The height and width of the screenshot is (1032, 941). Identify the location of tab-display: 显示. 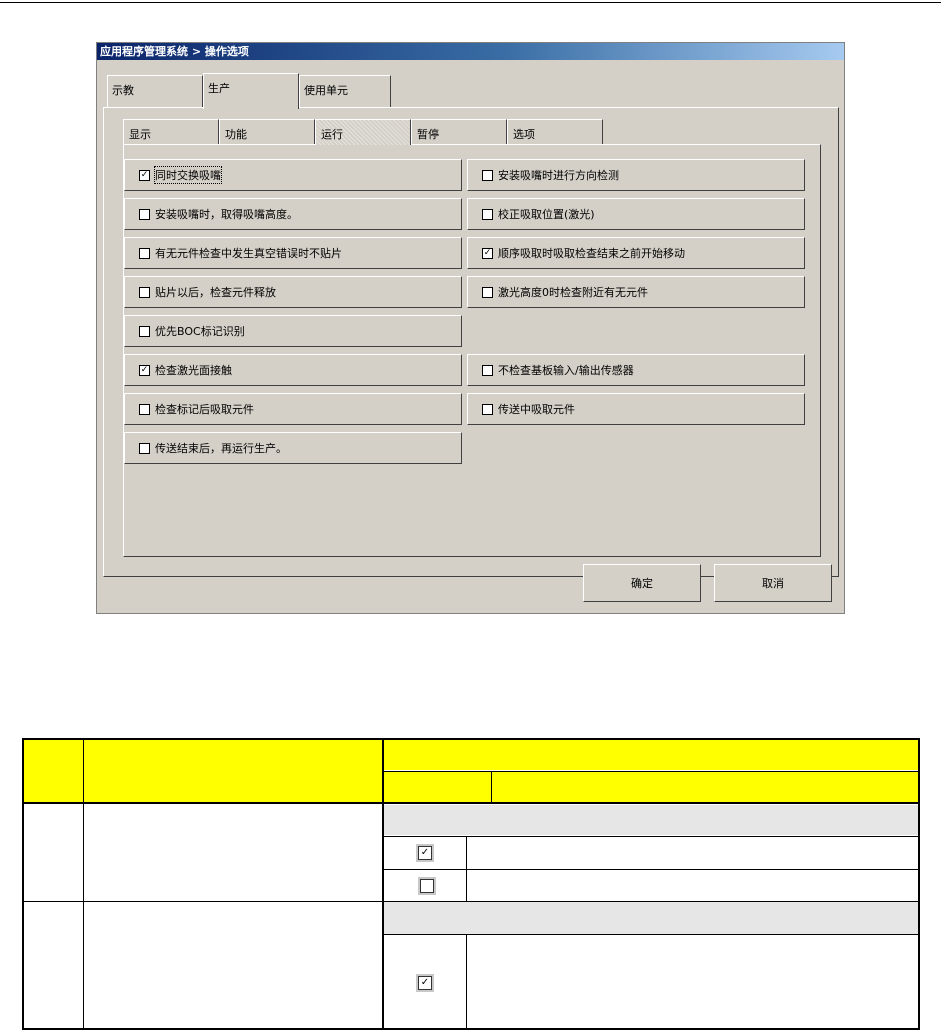
(171, 132).